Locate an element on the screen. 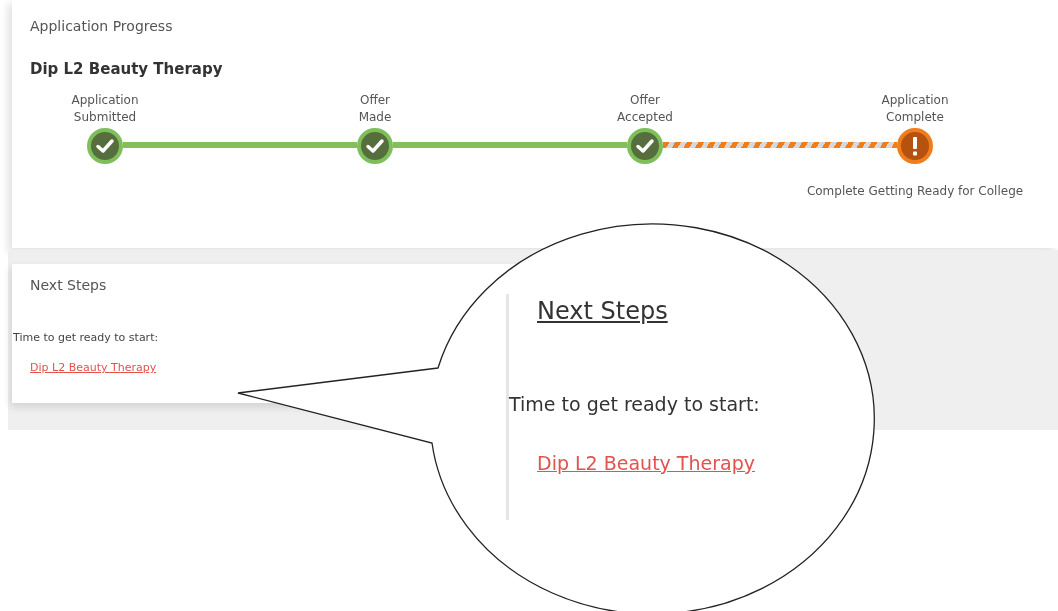 This screenshot has height=611, width=1058. course-link: Dip L2 Beauty Therapy is located at coordinates (93, 367).